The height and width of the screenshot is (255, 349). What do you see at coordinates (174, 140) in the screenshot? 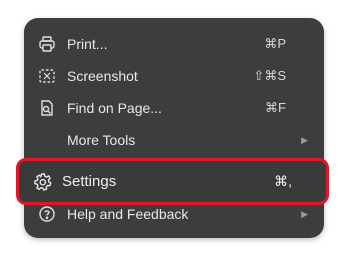
I see `menu-item-more-tools: More Tools ▶` at bounding box center [174, 140].